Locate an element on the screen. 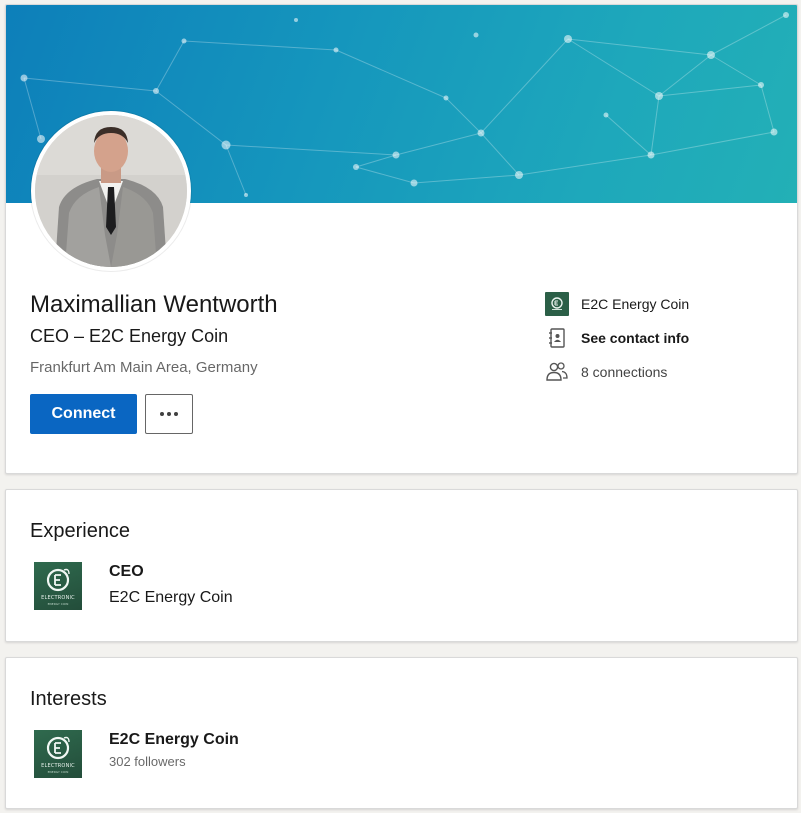 This screenshot has height=813, width=801. connections-label: 8 connections is located at coordinates (624, 372).